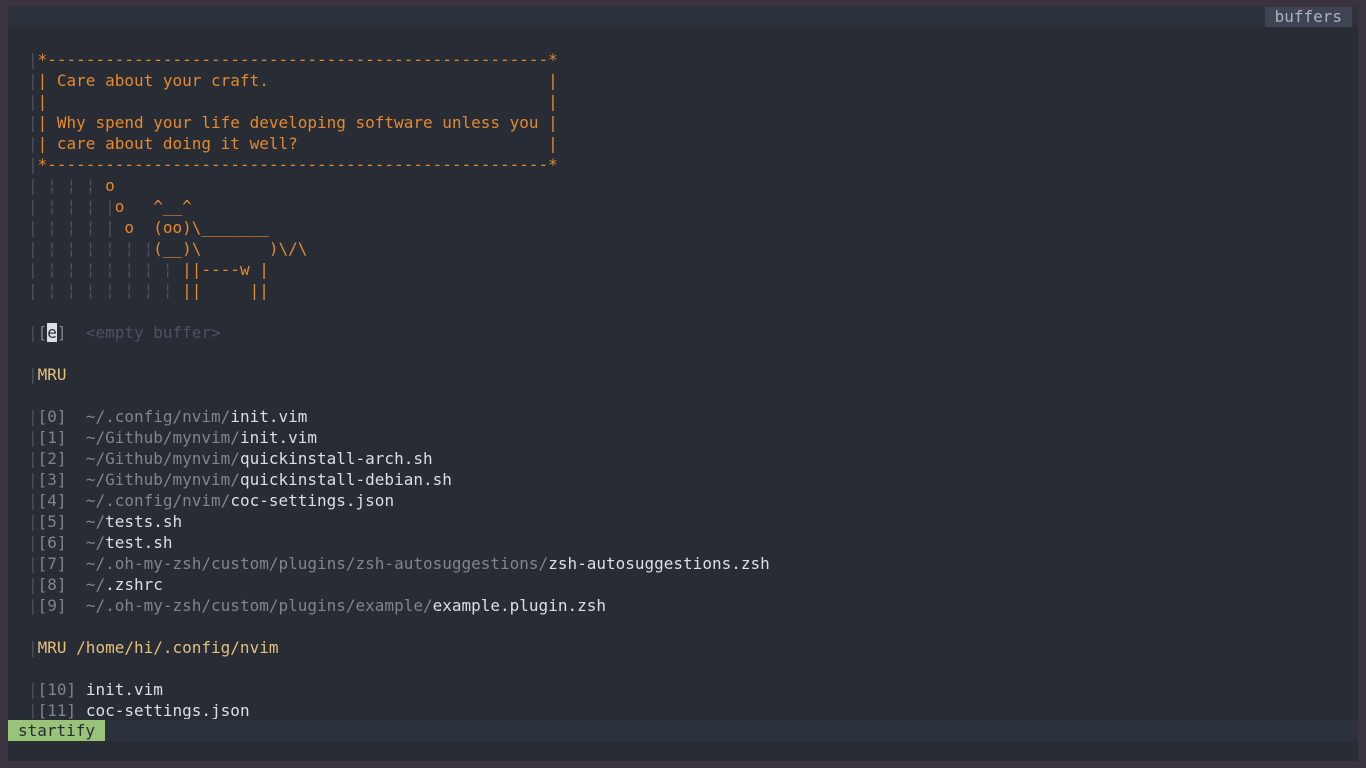 The height and width of the screenshot is (768, 1366). I want to click on tab-buffers: buffers, so click(1308, 17).